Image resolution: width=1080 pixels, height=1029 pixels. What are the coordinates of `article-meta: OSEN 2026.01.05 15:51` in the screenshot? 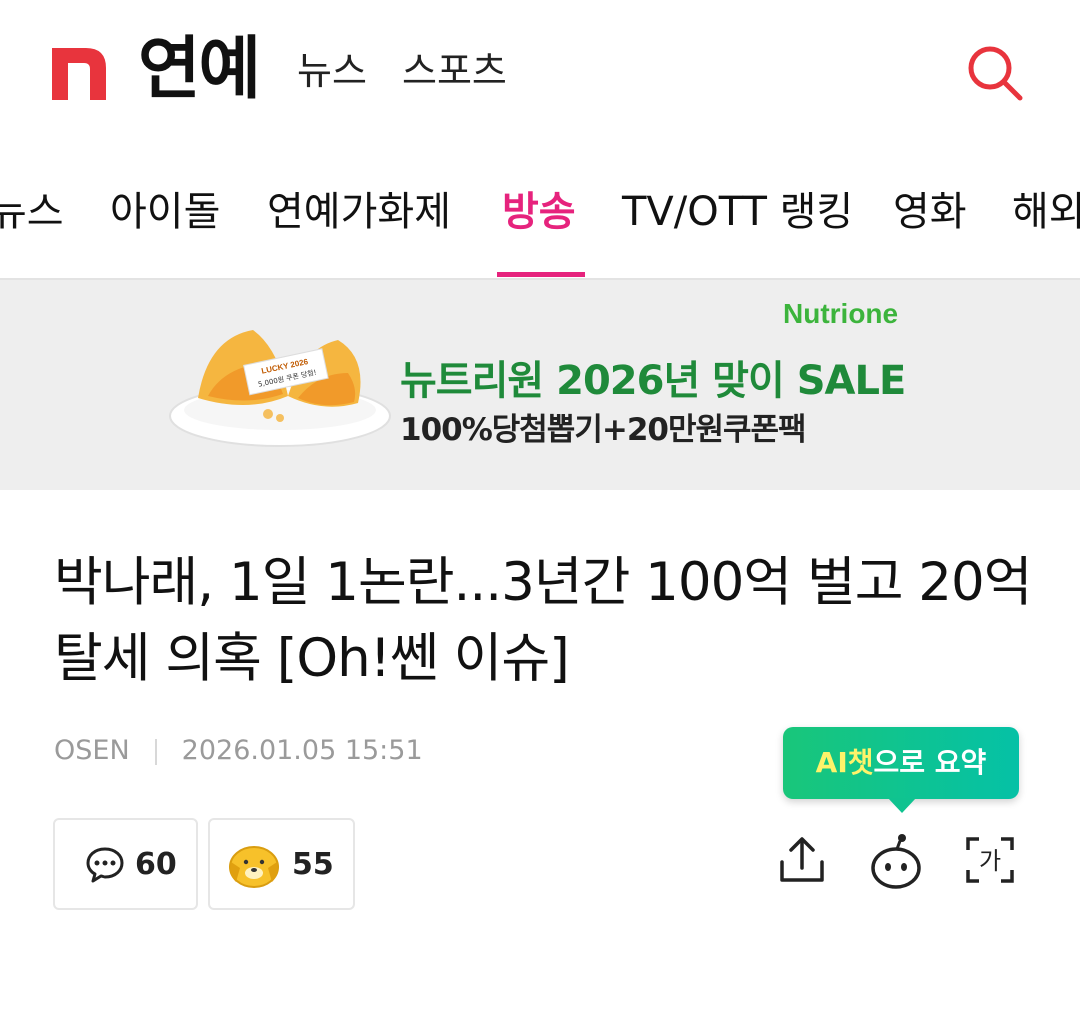 It's located at (238, 751).